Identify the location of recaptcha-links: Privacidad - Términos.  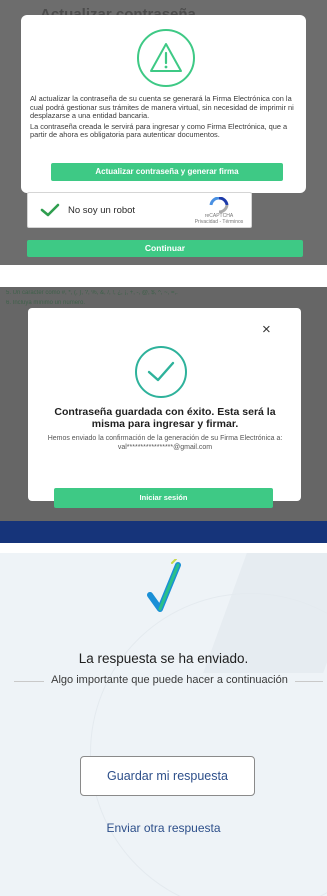
(219, 222).